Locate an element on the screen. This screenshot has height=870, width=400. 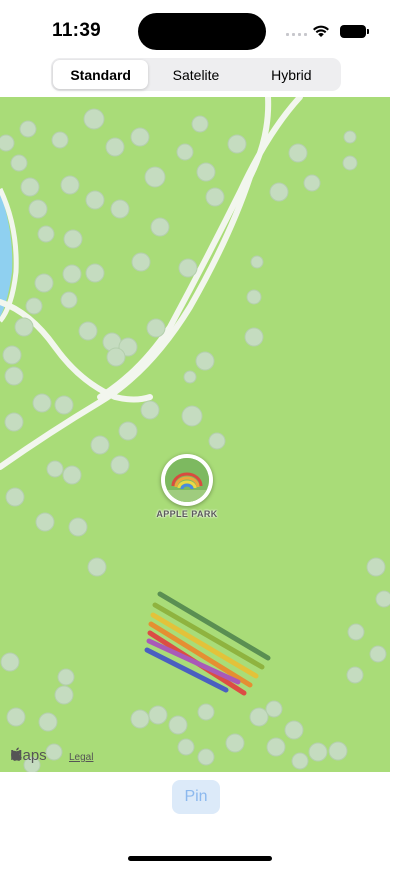
segment-standard: Standard is located at coordinates (101, 74).